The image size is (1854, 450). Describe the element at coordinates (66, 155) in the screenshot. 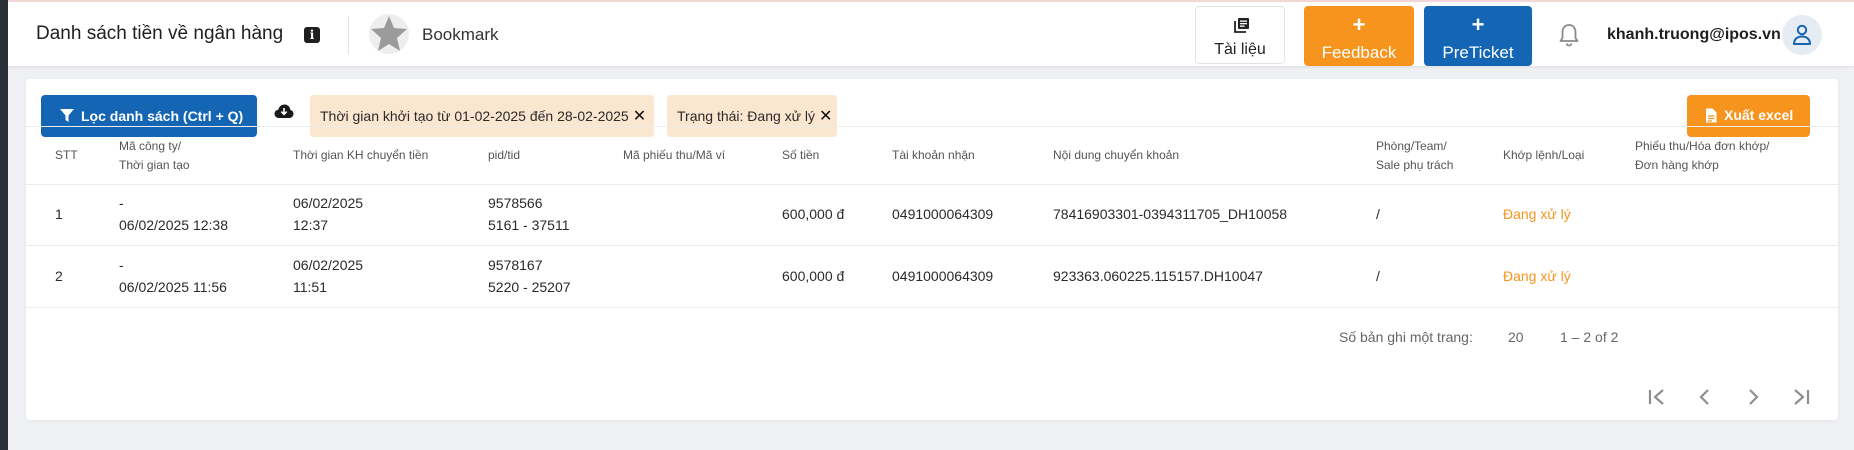

I see `column-header-stt: STT` at that location.